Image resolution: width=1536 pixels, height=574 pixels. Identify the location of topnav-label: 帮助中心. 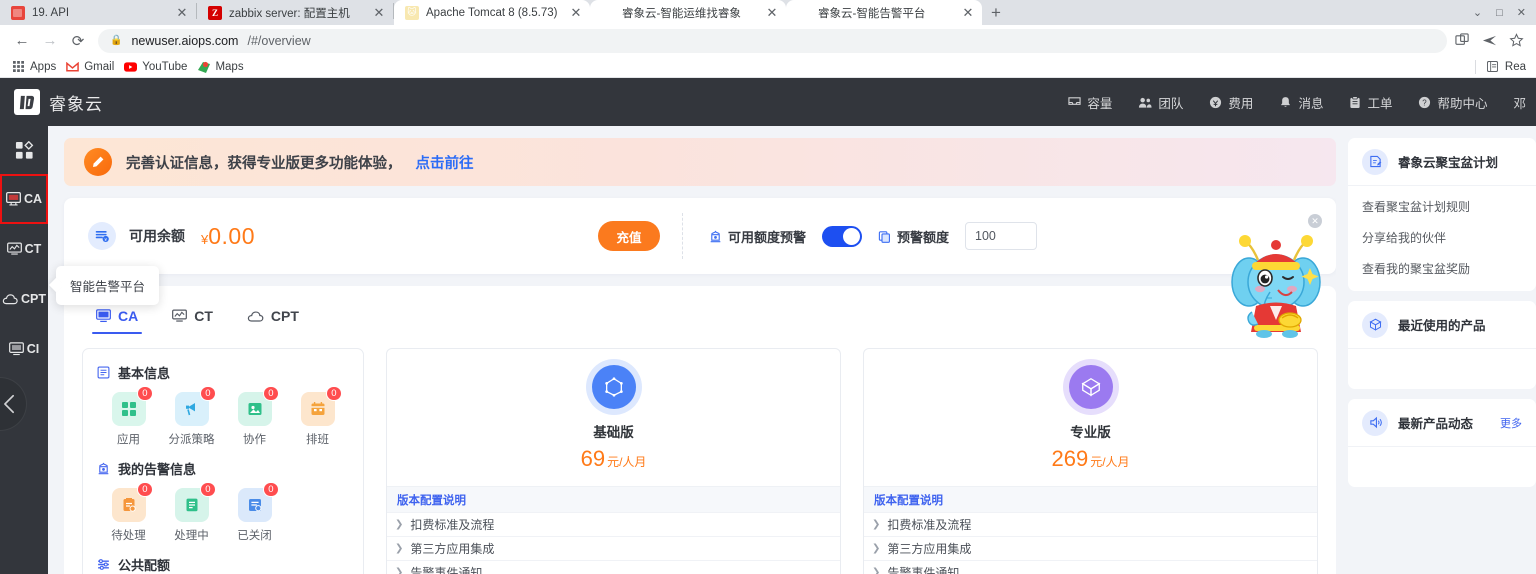
(1462, 103).